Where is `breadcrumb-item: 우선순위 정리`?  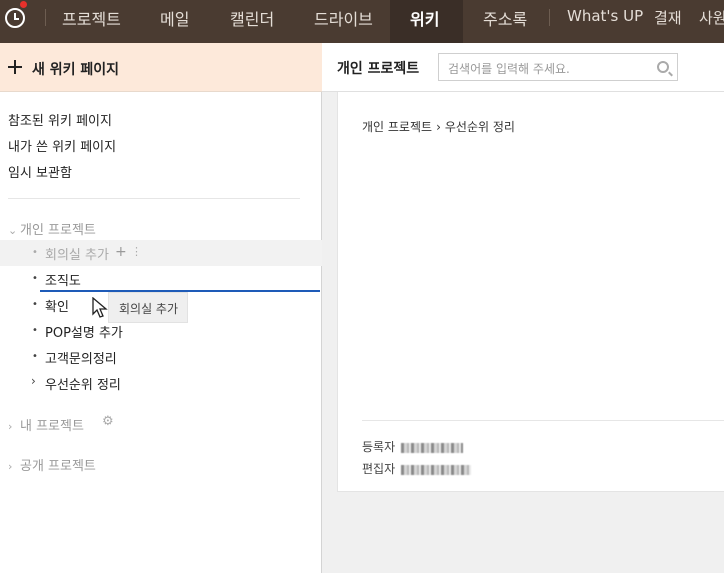 breadcrumb-item: 우선순위 정리 is located at coordinates (480, 127).